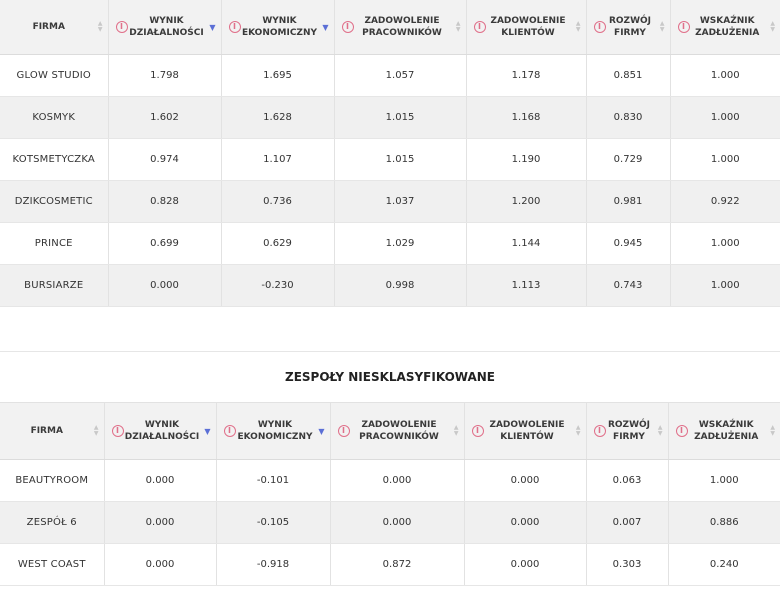  What do you see at coordinates (400, 243) in the screenshot?
I see `cell-zadowolenie-pracownikow: 1.029` at bounding box center [400, 243].